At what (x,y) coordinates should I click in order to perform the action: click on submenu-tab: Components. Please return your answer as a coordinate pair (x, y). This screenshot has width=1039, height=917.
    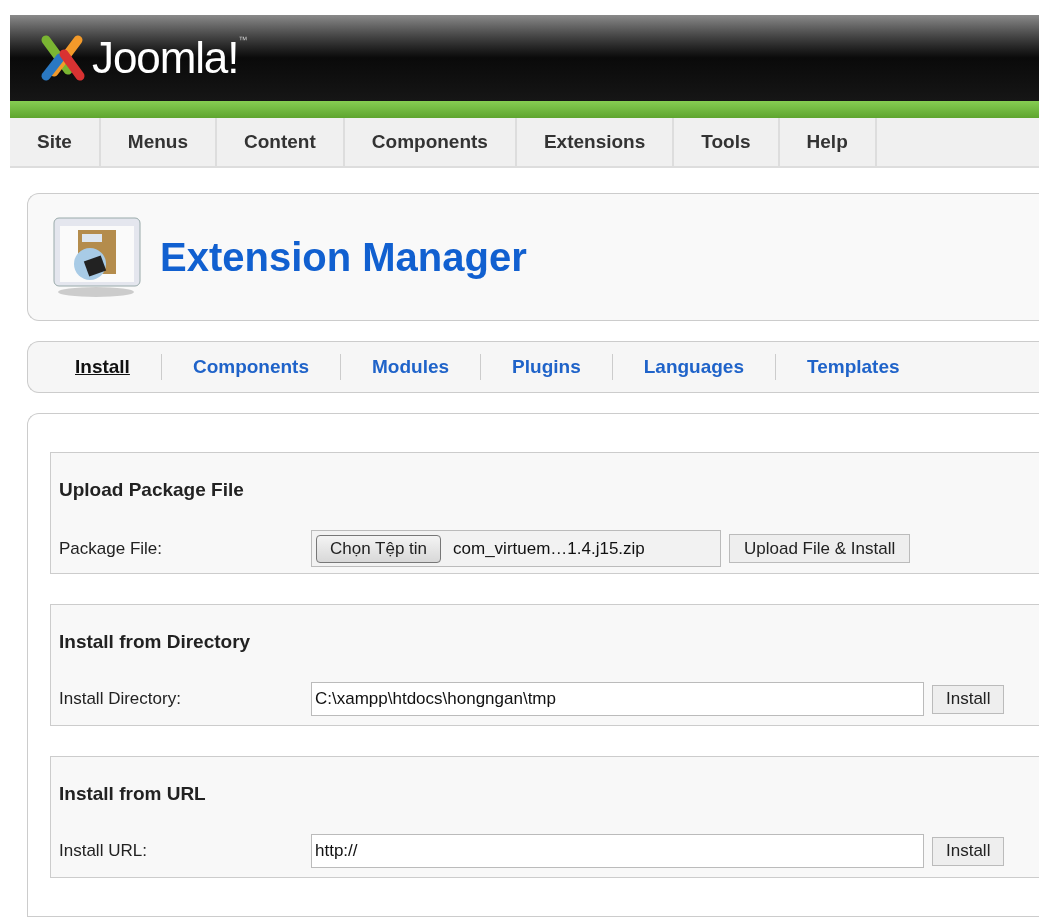
    Looking at the image, I should click on (250, 367).